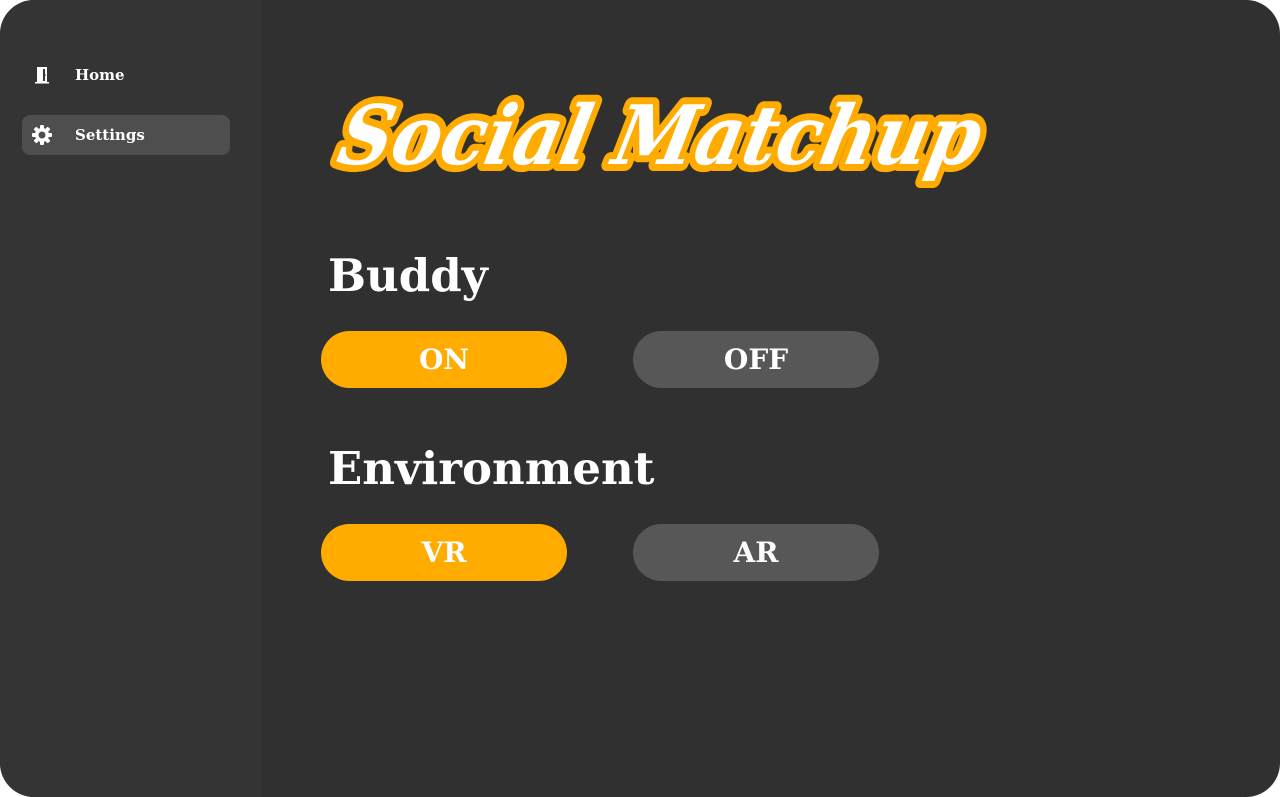  Describe the element at coordinates (491, 468) in the screenshot. I see `environment-label: Environment` at that location.